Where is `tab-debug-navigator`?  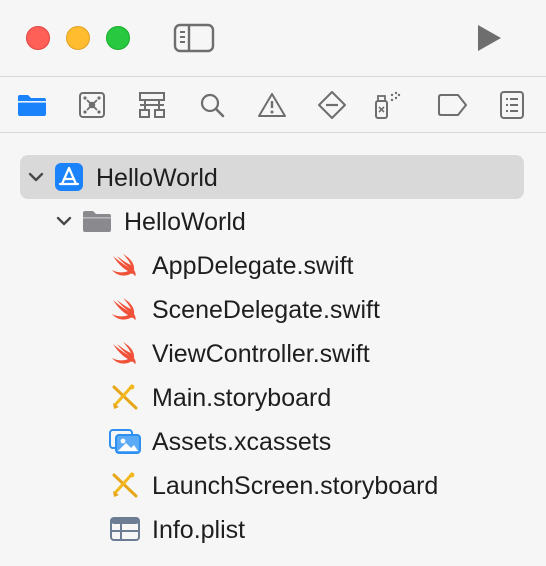
tab-debug-navigator is located at coordinates (386, 105).